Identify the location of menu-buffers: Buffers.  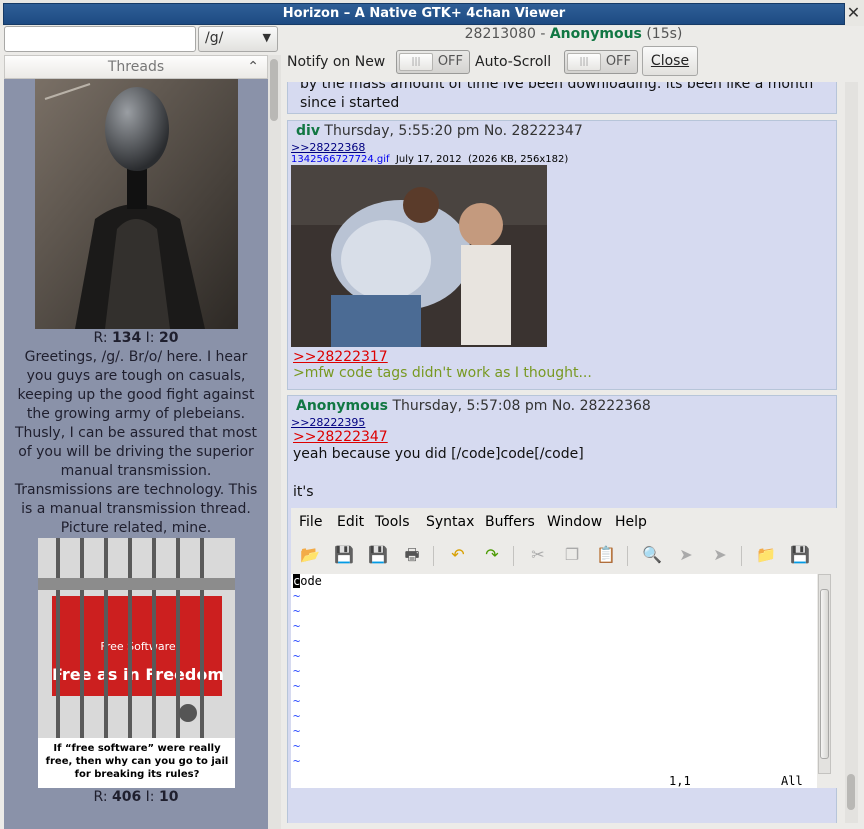
(510, 522).